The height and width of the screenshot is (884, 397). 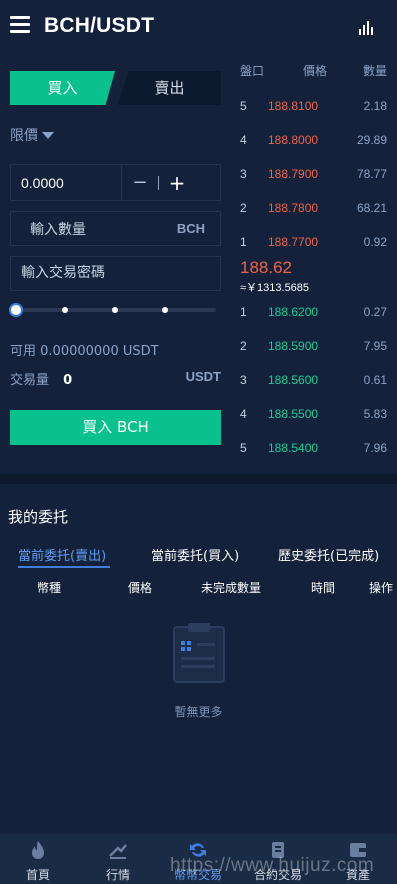 What do you see at coordinates (328, 554) in the screenshot?
I see `tab-history: 歷史委托(已完成)` at bounding box center [328, 554].